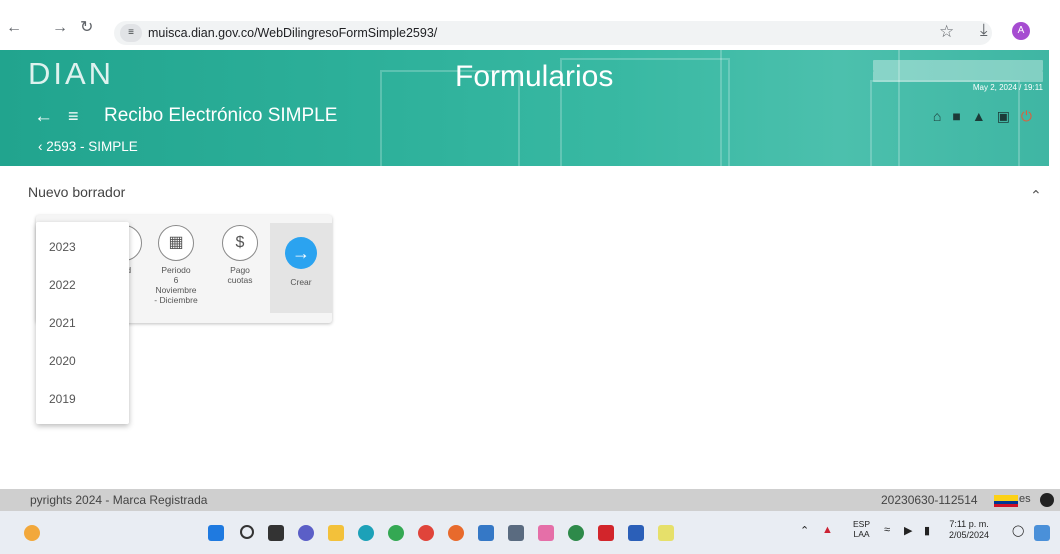  Describe the element at coordinates (73, 116) in the screenshot. I see `hamburger-menu-icon: ≡` at that location.